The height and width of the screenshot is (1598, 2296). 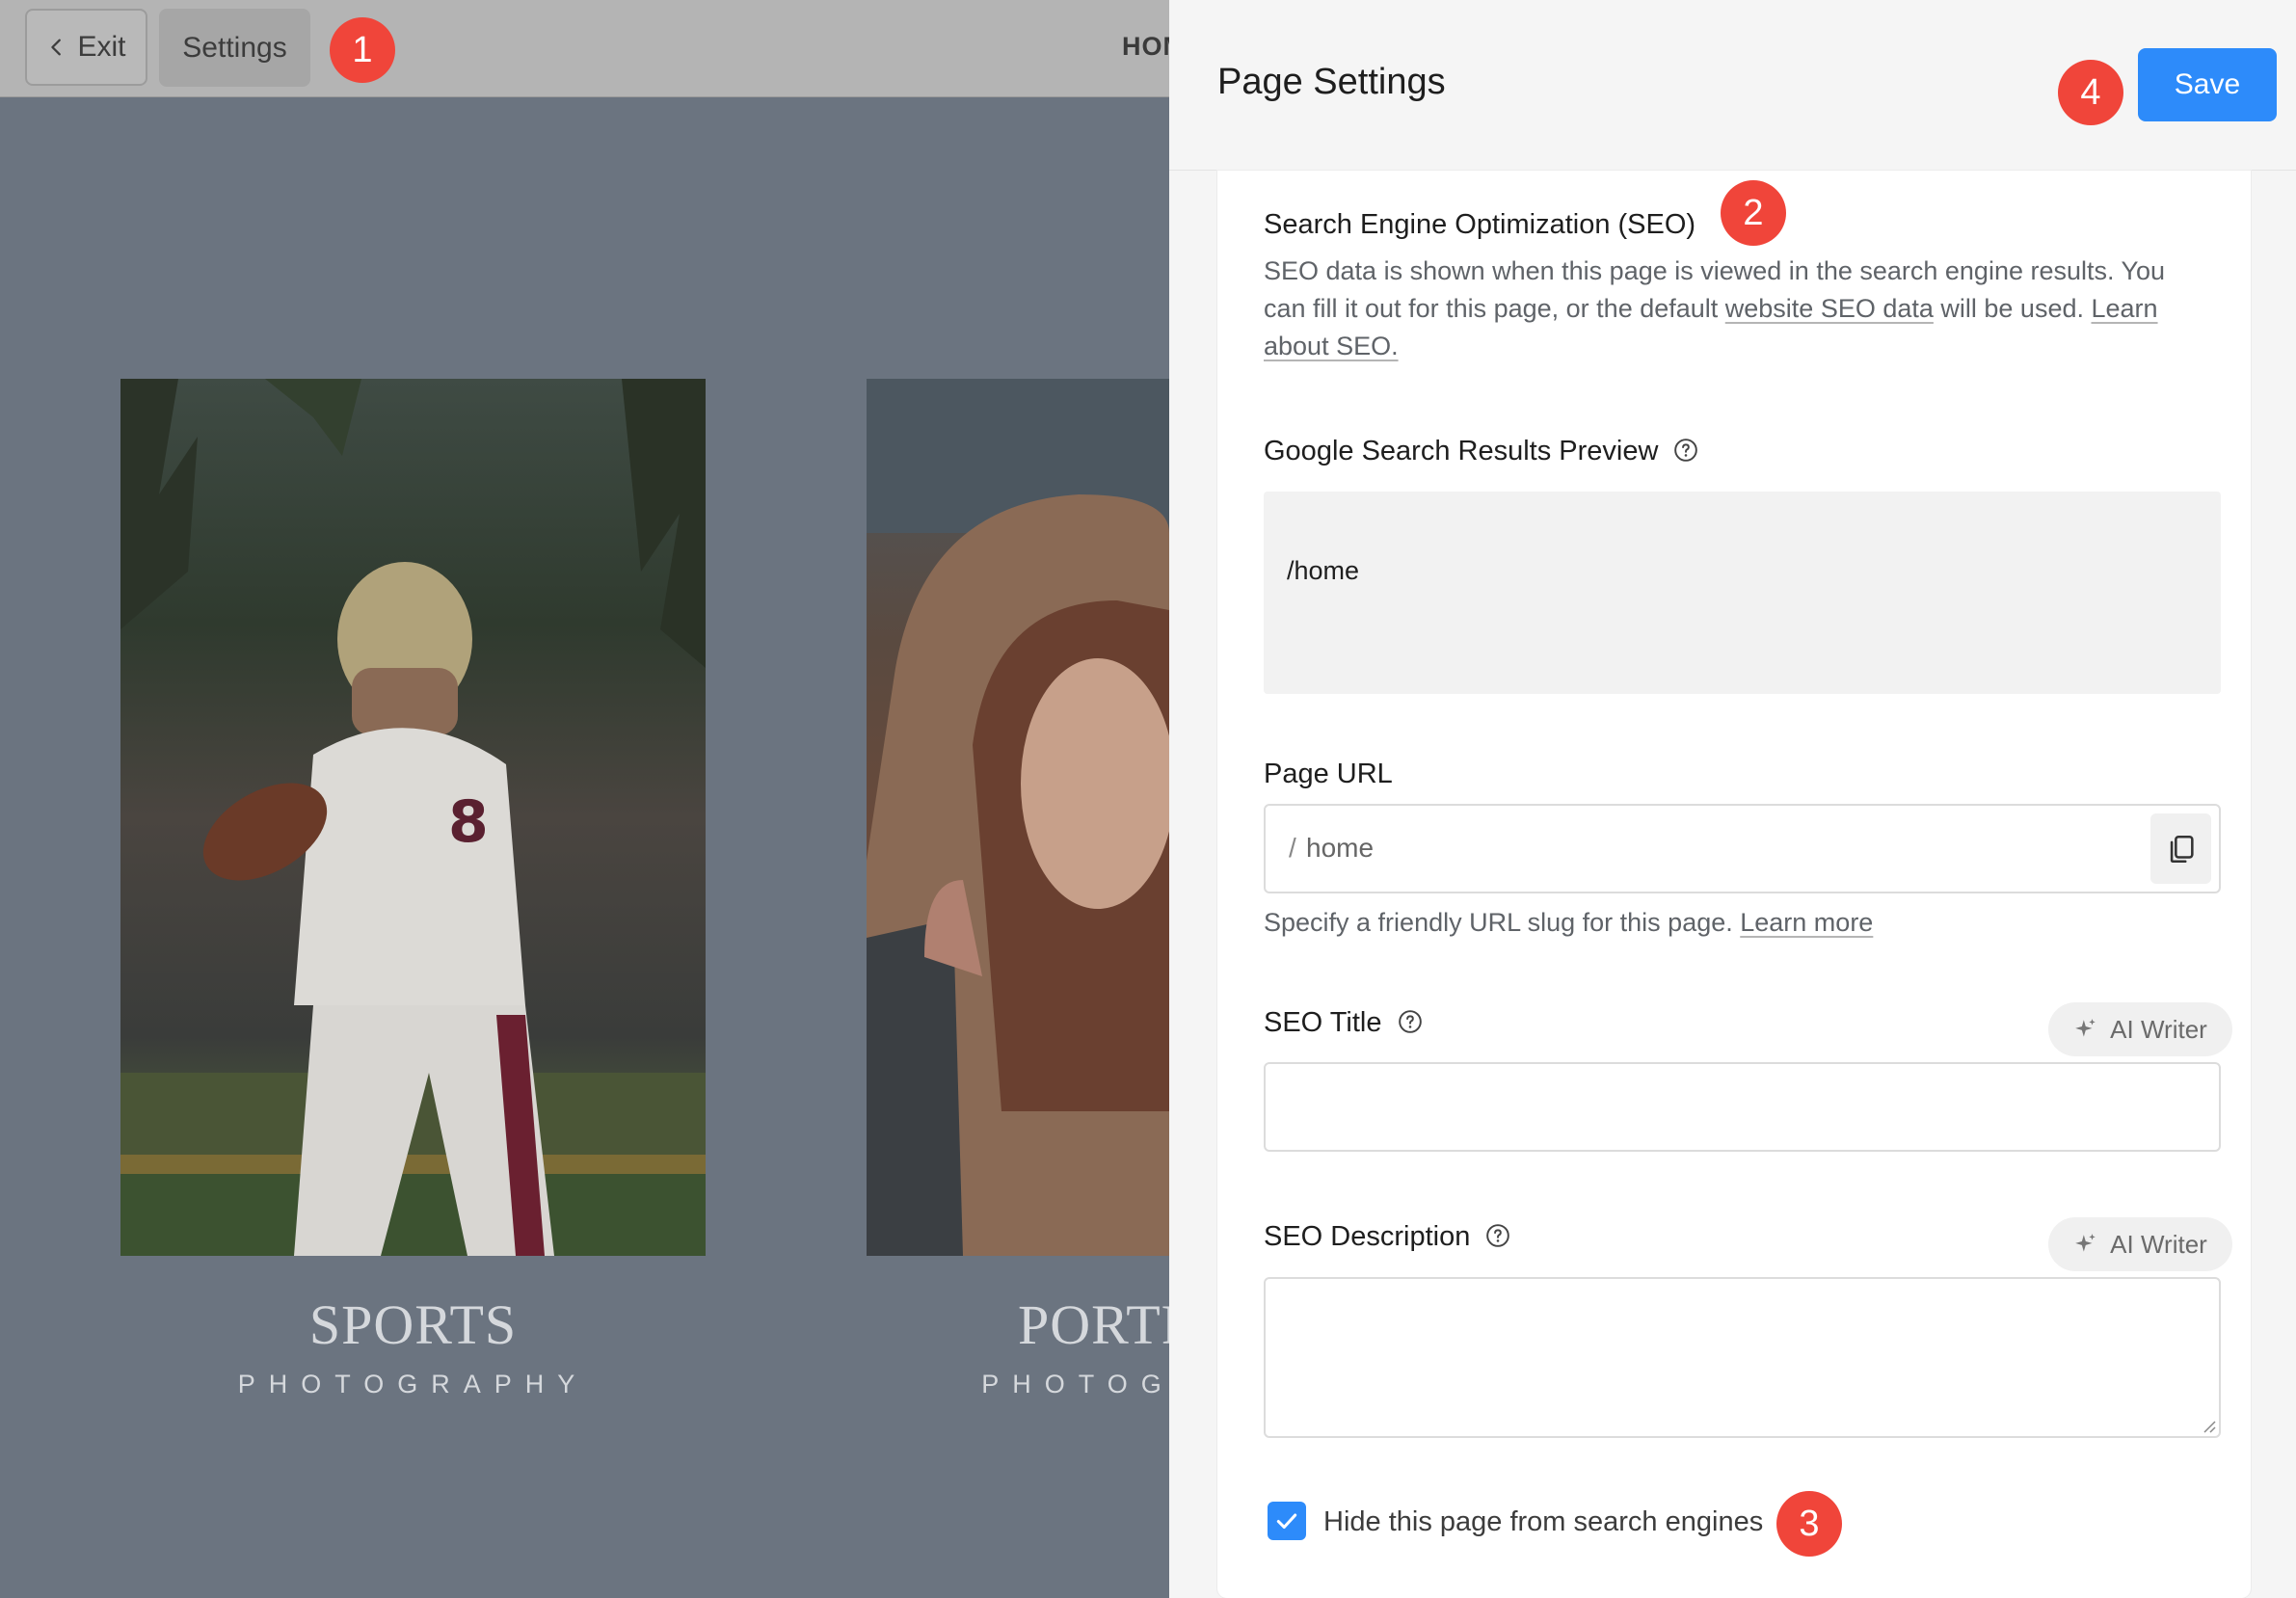 I want to click on google-preview-label: Google Search Results Preview, so click(x=1481, y=451).